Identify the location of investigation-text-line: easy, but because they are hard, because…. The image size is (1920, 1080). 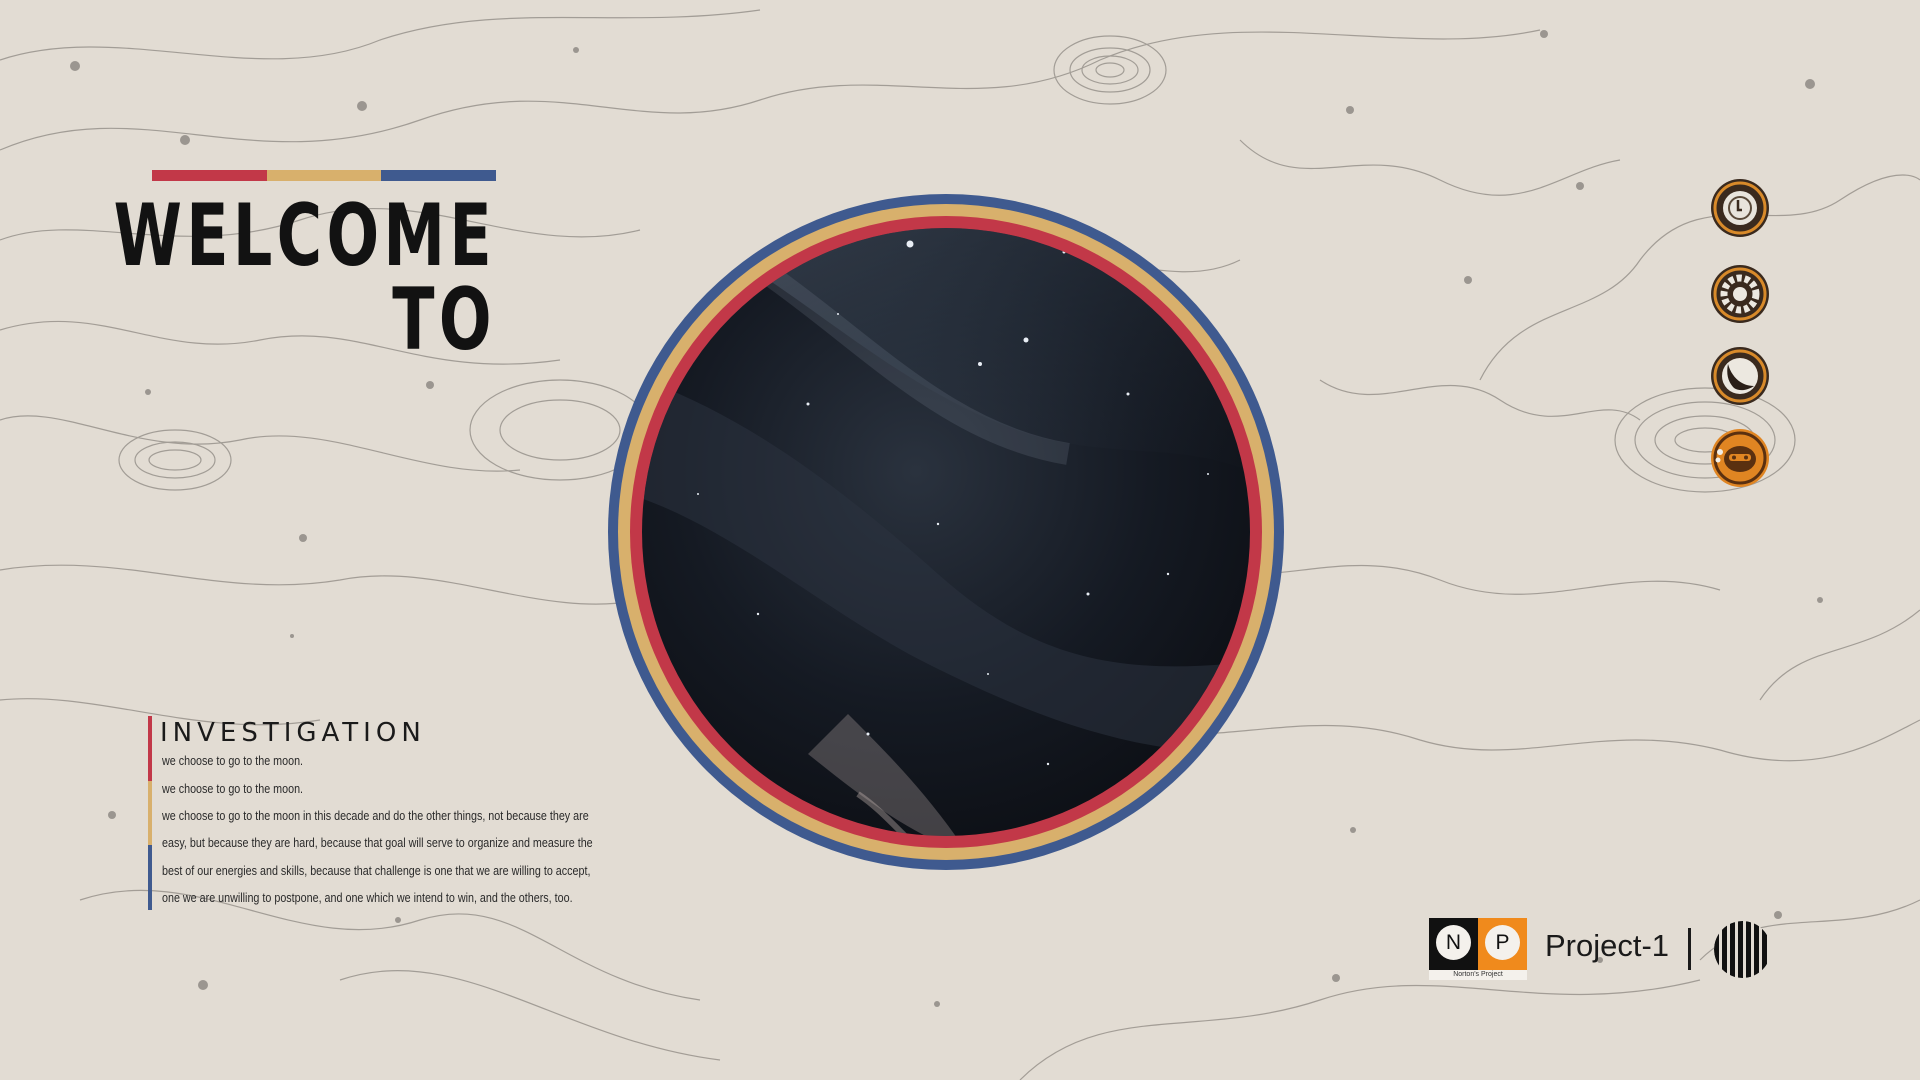
(377, 843).